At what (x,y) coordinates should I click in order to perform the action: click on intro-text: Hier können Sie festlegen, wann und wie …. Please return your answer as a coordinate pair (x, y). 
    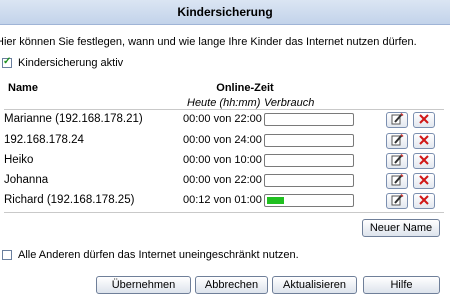
    Looking at the image, I should click on (208, 42).